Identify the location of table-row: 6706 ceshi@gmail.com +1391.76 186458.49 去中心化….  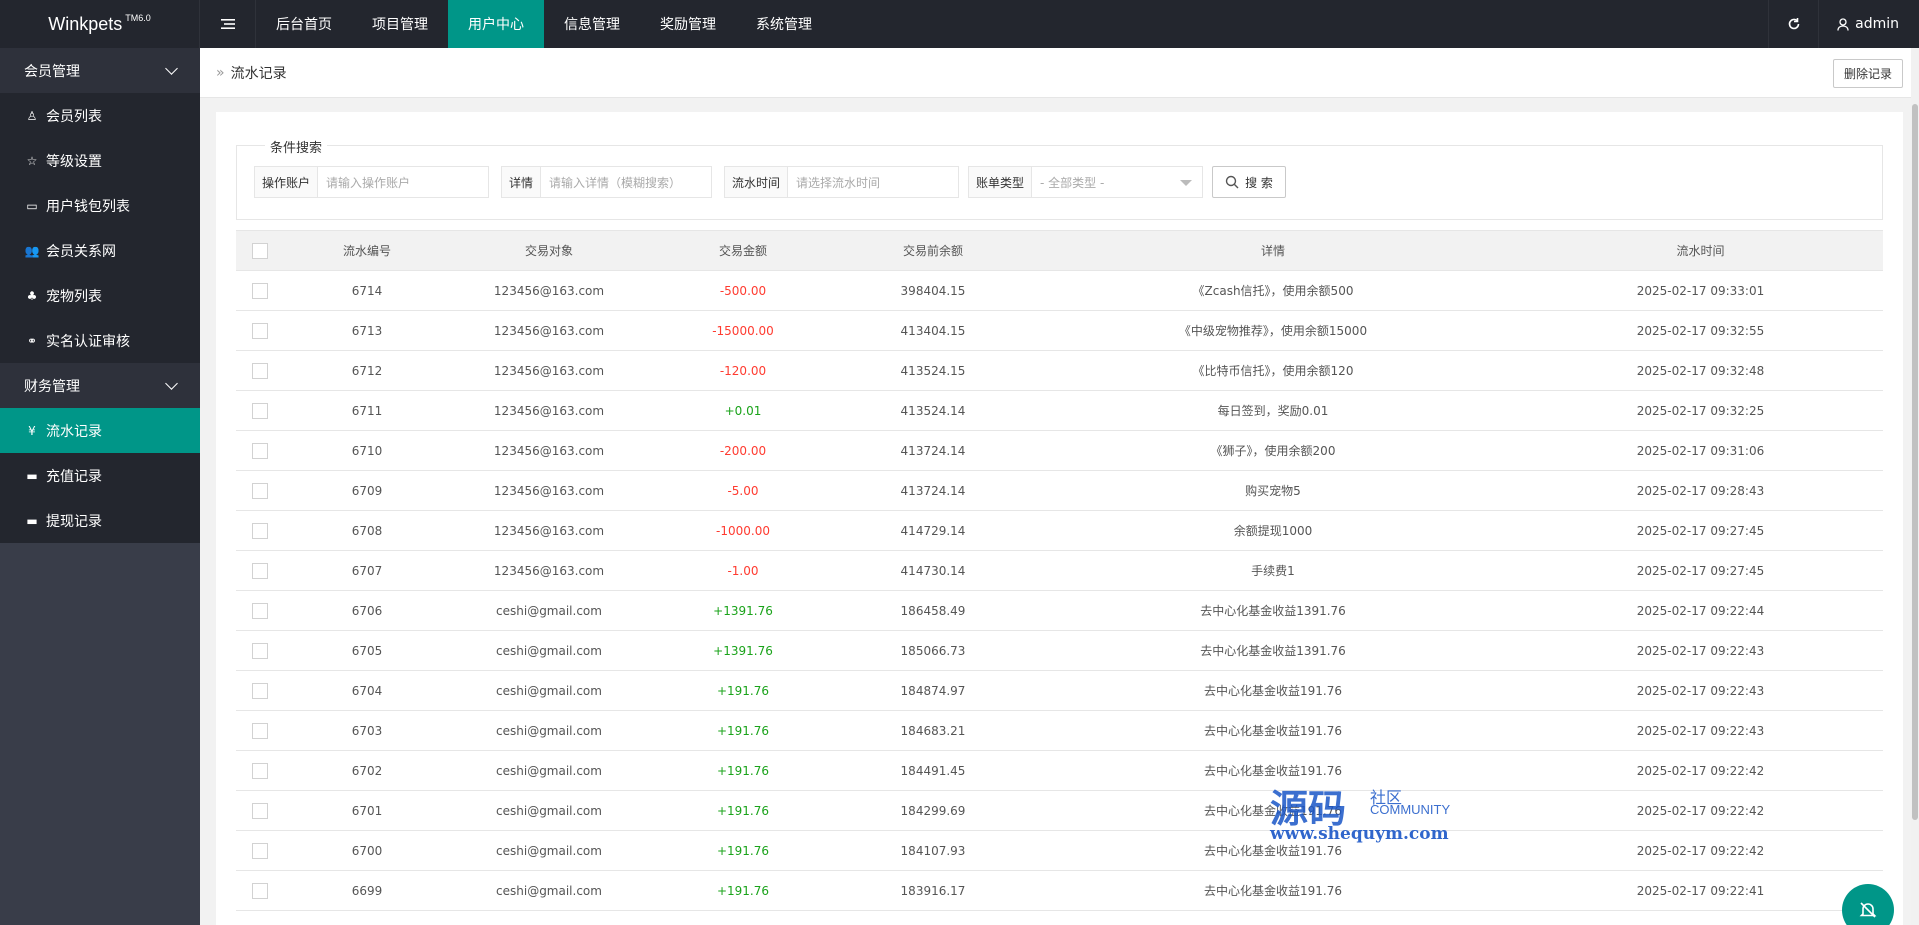
(1059, 610).